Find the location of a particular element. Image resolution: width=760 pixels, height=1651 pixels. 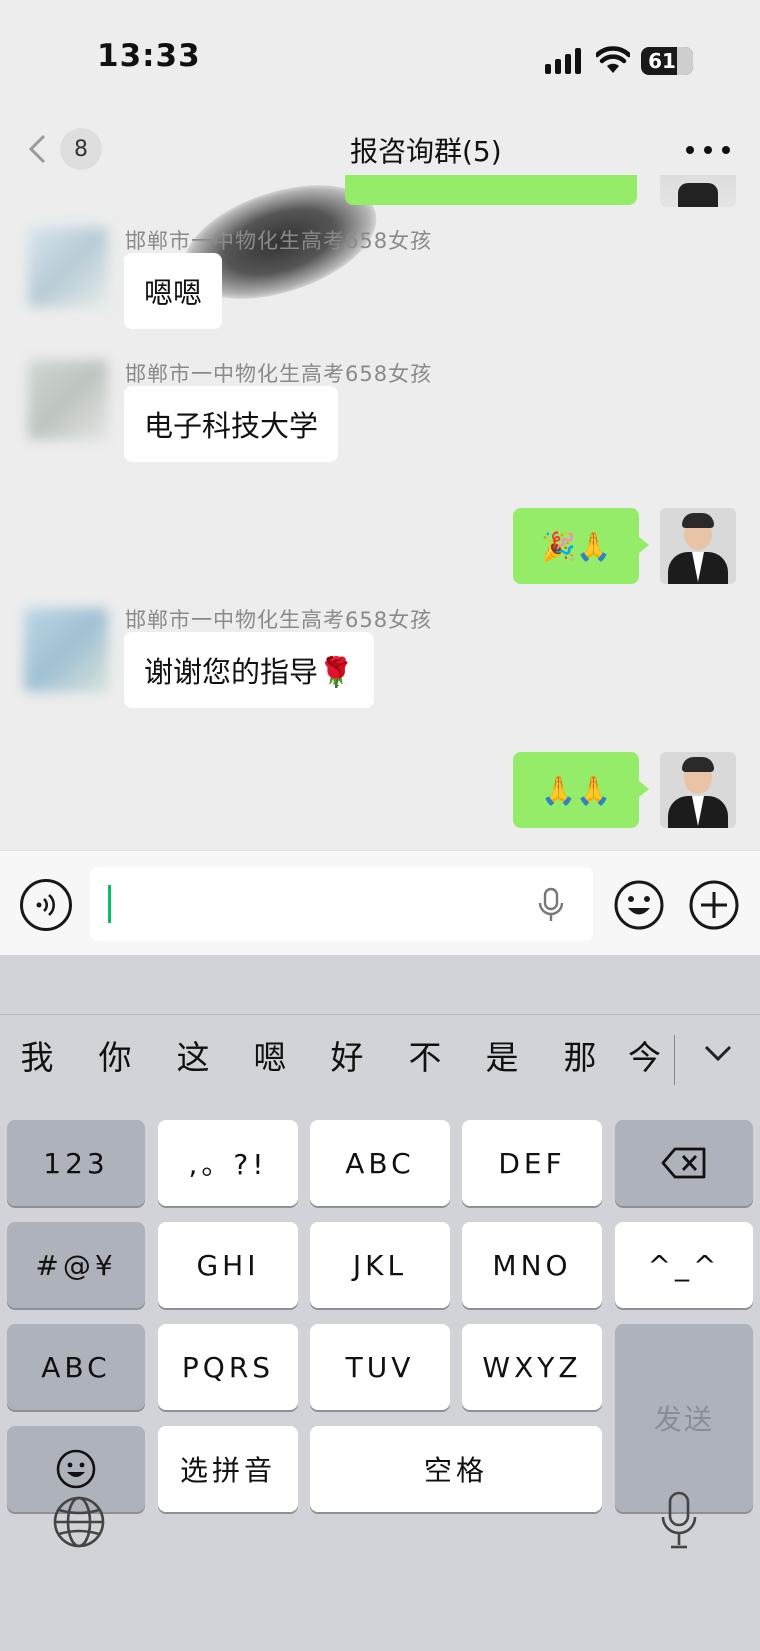

candidate-word: 嗯 is located at coordinates (270, 1055).